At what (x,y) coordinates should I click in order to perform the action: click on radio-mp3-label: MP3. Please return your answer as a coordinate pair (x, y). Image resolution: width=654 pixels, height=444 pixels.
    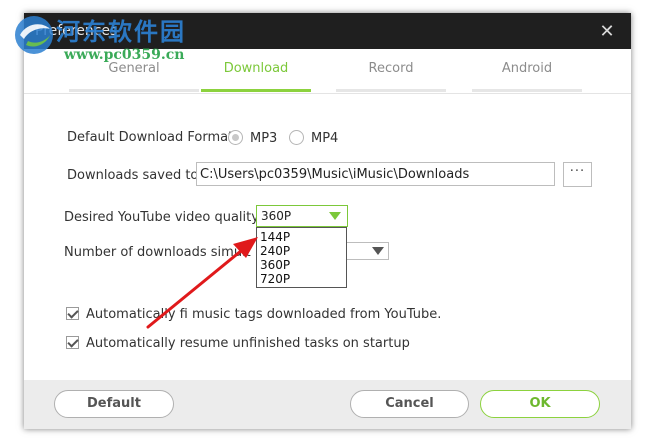
    Looking at the image, I should click on (263, 138).